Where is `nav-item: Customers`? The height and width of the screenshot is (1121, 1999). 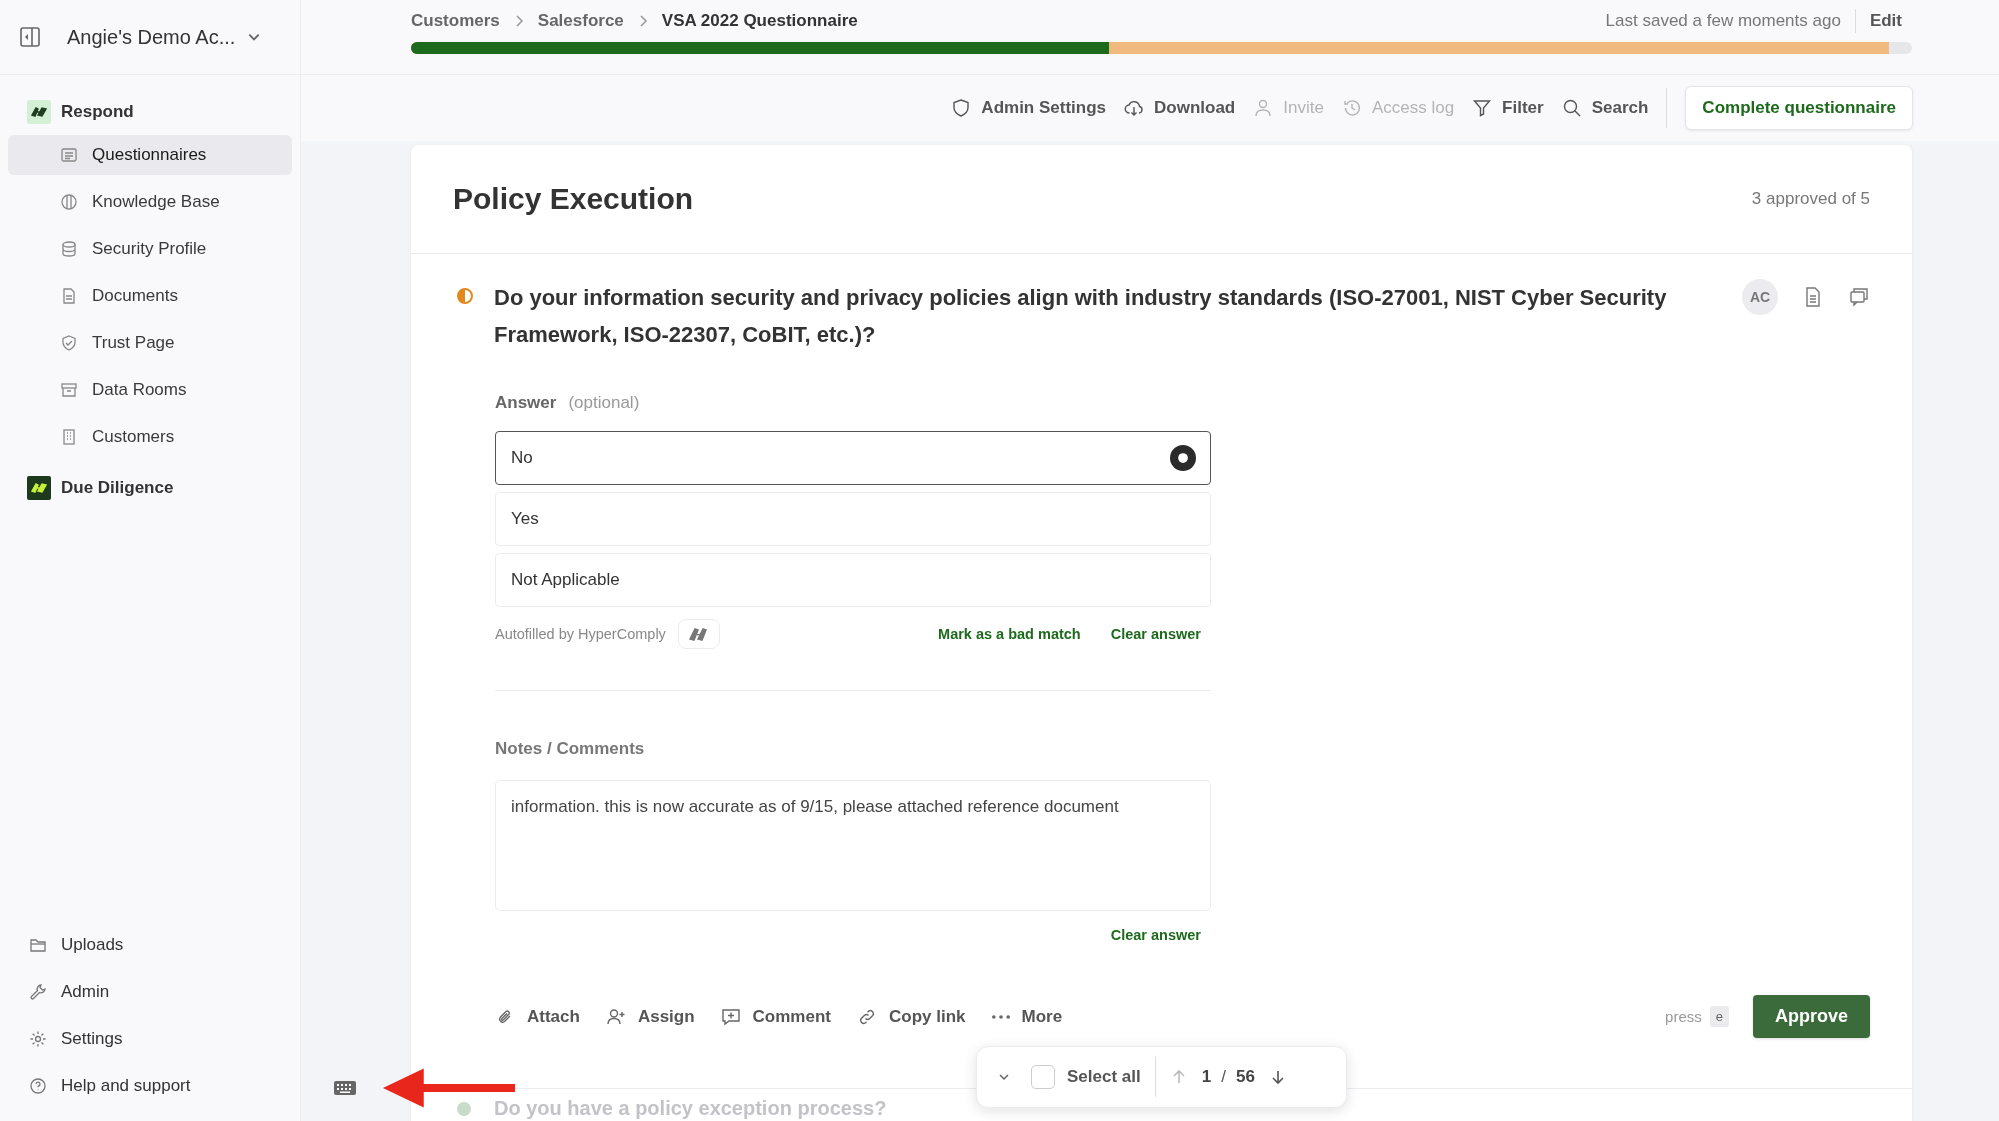 nav-item: Customers is located at coordinates (150, 437).